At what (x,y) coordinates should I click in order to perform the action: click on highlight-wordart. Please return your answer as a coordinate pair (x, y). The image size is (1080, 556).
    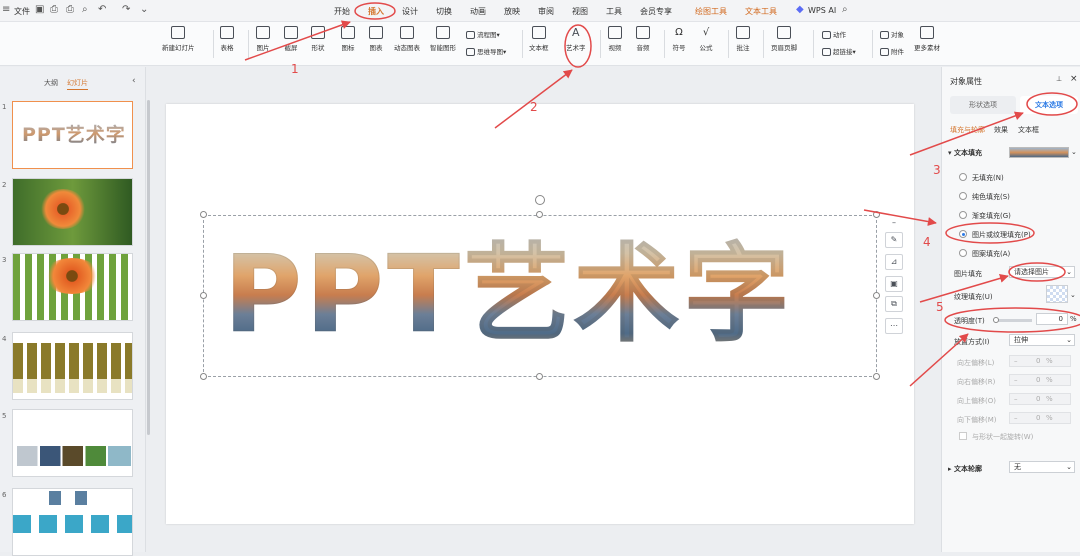
    Looking at the image, I should click on (578, 46).